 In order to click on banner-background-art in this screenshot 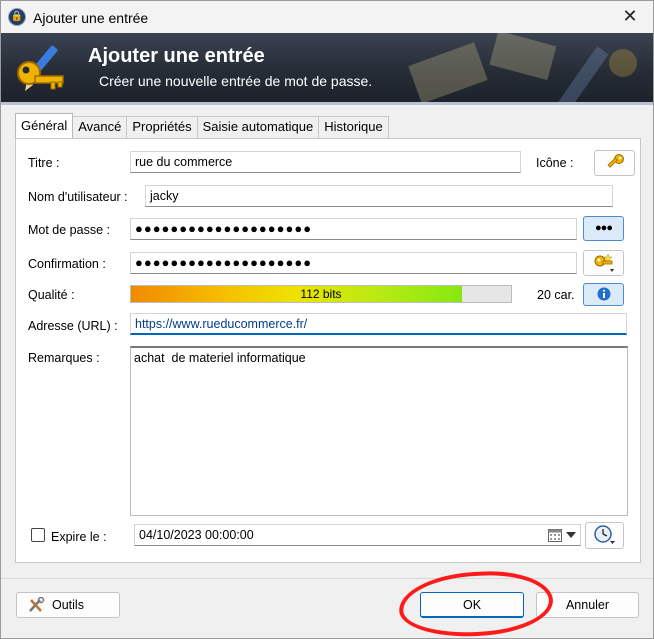, I will do `click(522, 69)`.